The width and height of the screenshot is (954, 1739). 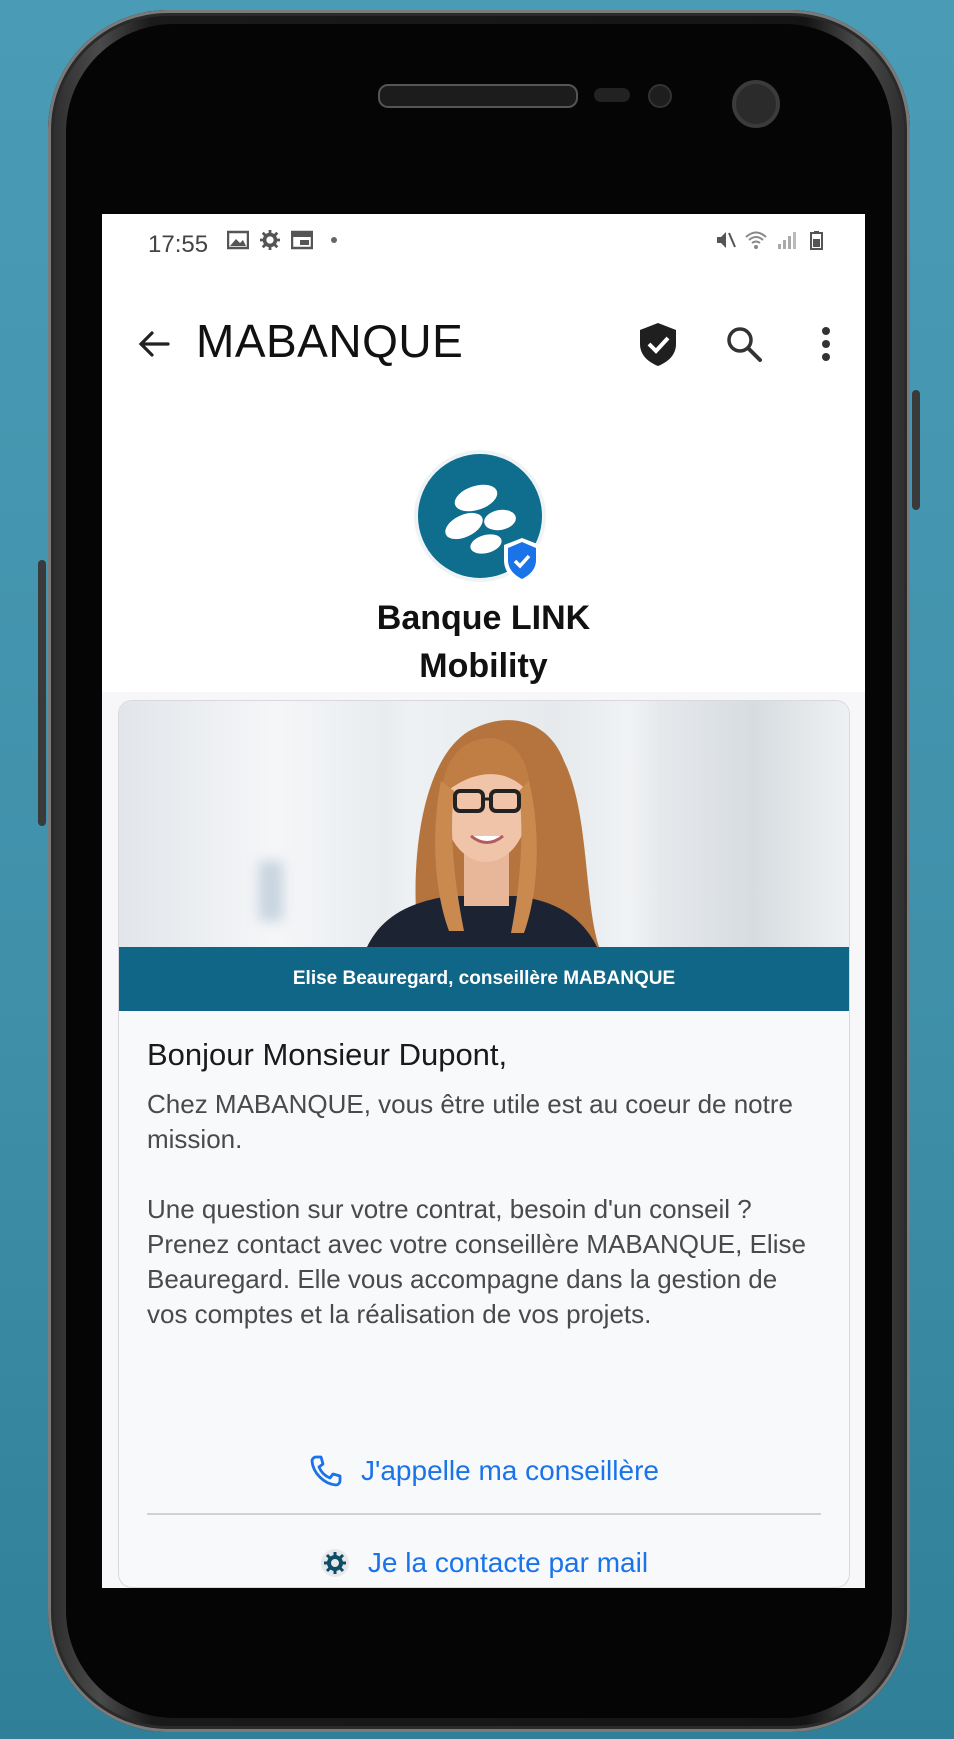 I want to click on back-arrow-icon, so click(x=154, y=344).